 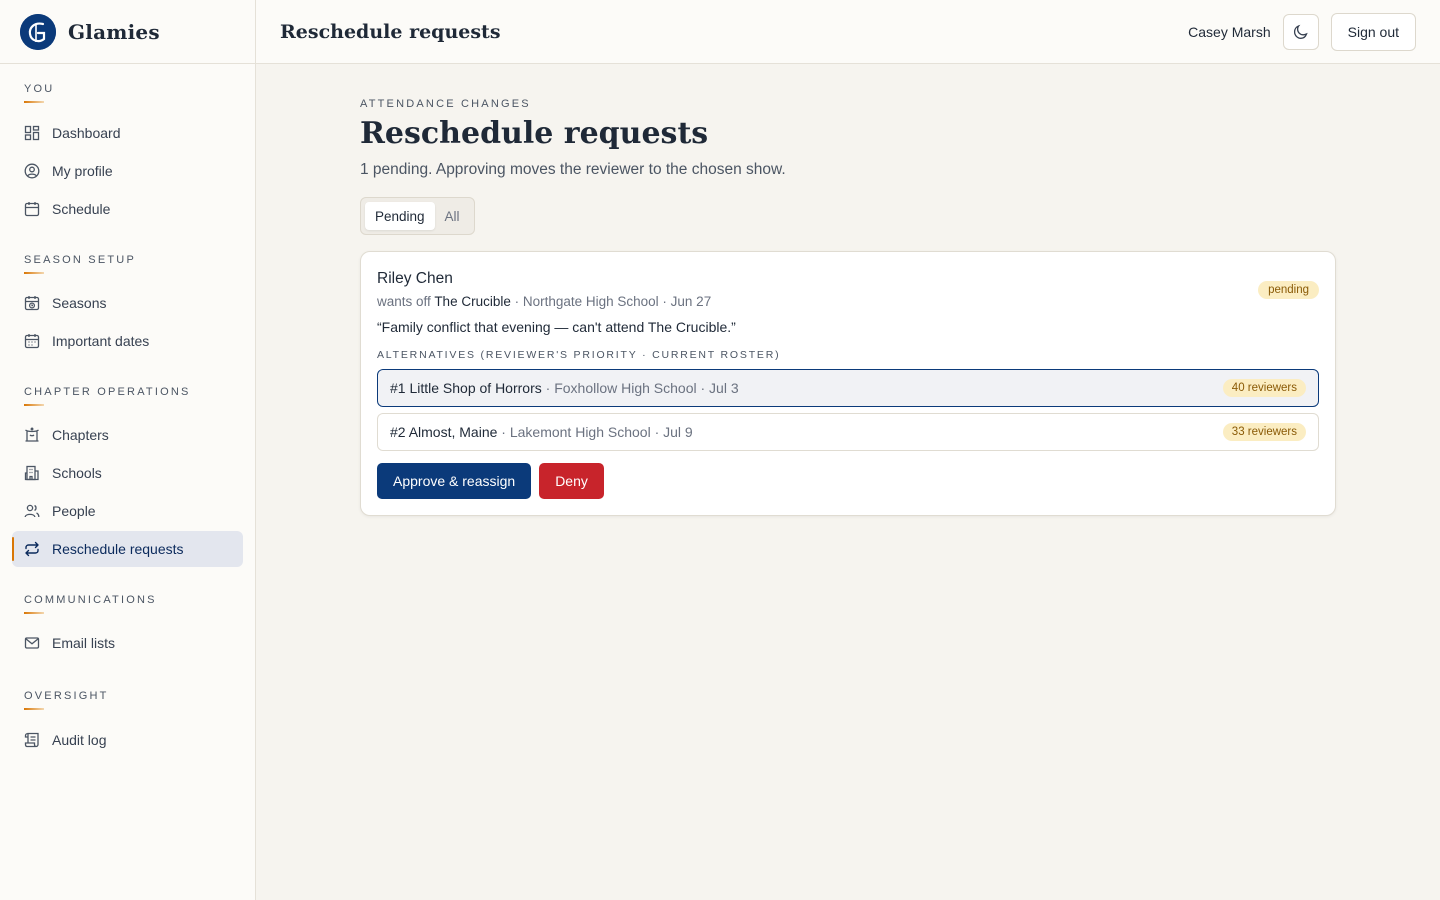 What do you see at coordinates (127, 643) in the screenshot?
I see `sidebar-item-email-lists: Email lists` at bounding box center [127, 643].